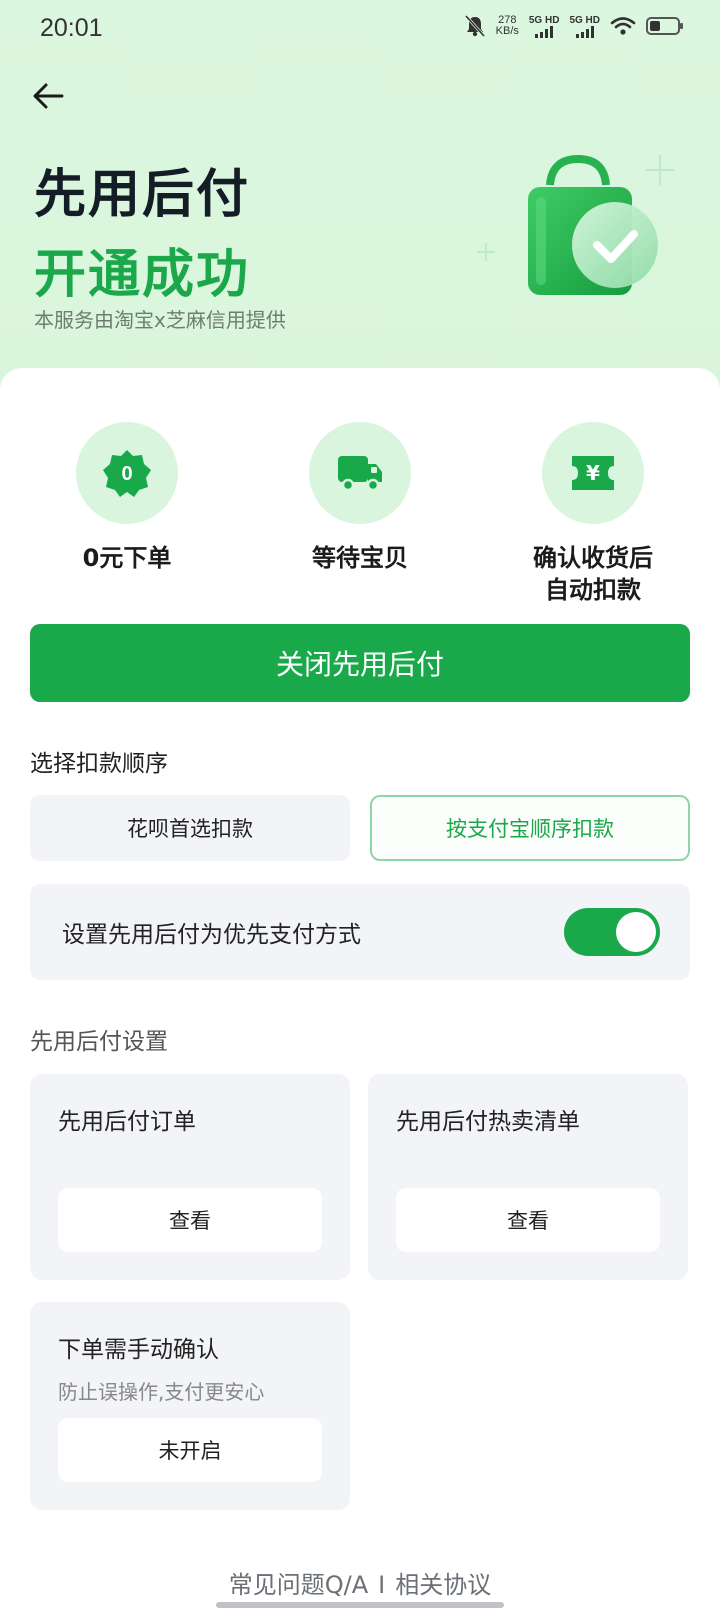 This screenshot has width=720, height=1612. Describe the element at coordinates (593, 574) in the screenshot. I see `feature-label: 确认收货后 自动扣款` at that location.